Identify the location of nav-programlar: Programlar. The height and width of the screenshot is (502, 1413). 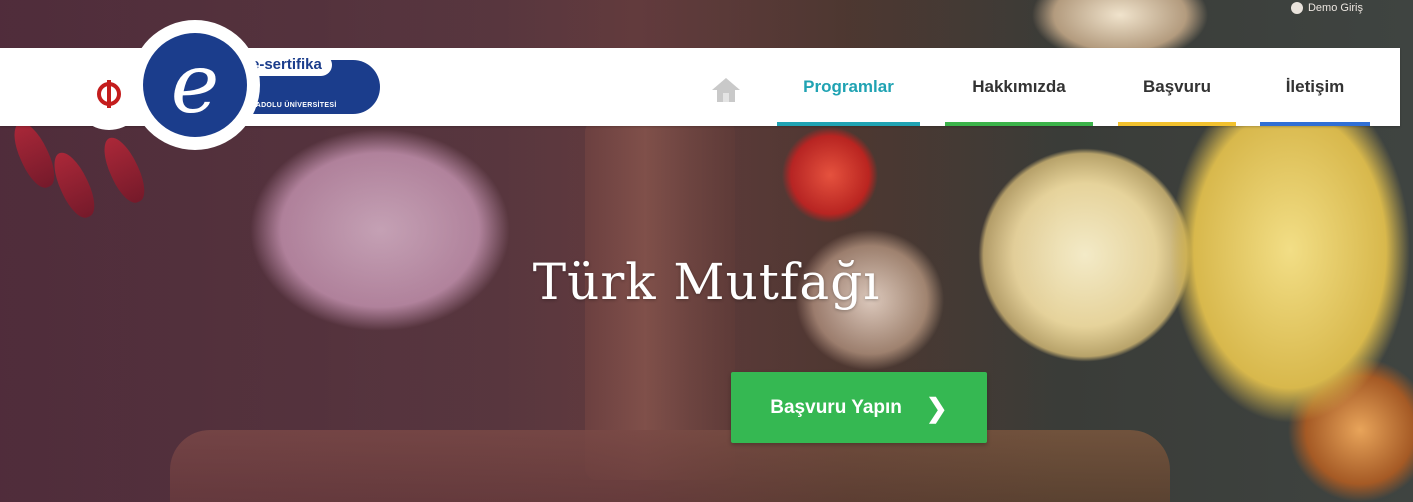
(848, 87).